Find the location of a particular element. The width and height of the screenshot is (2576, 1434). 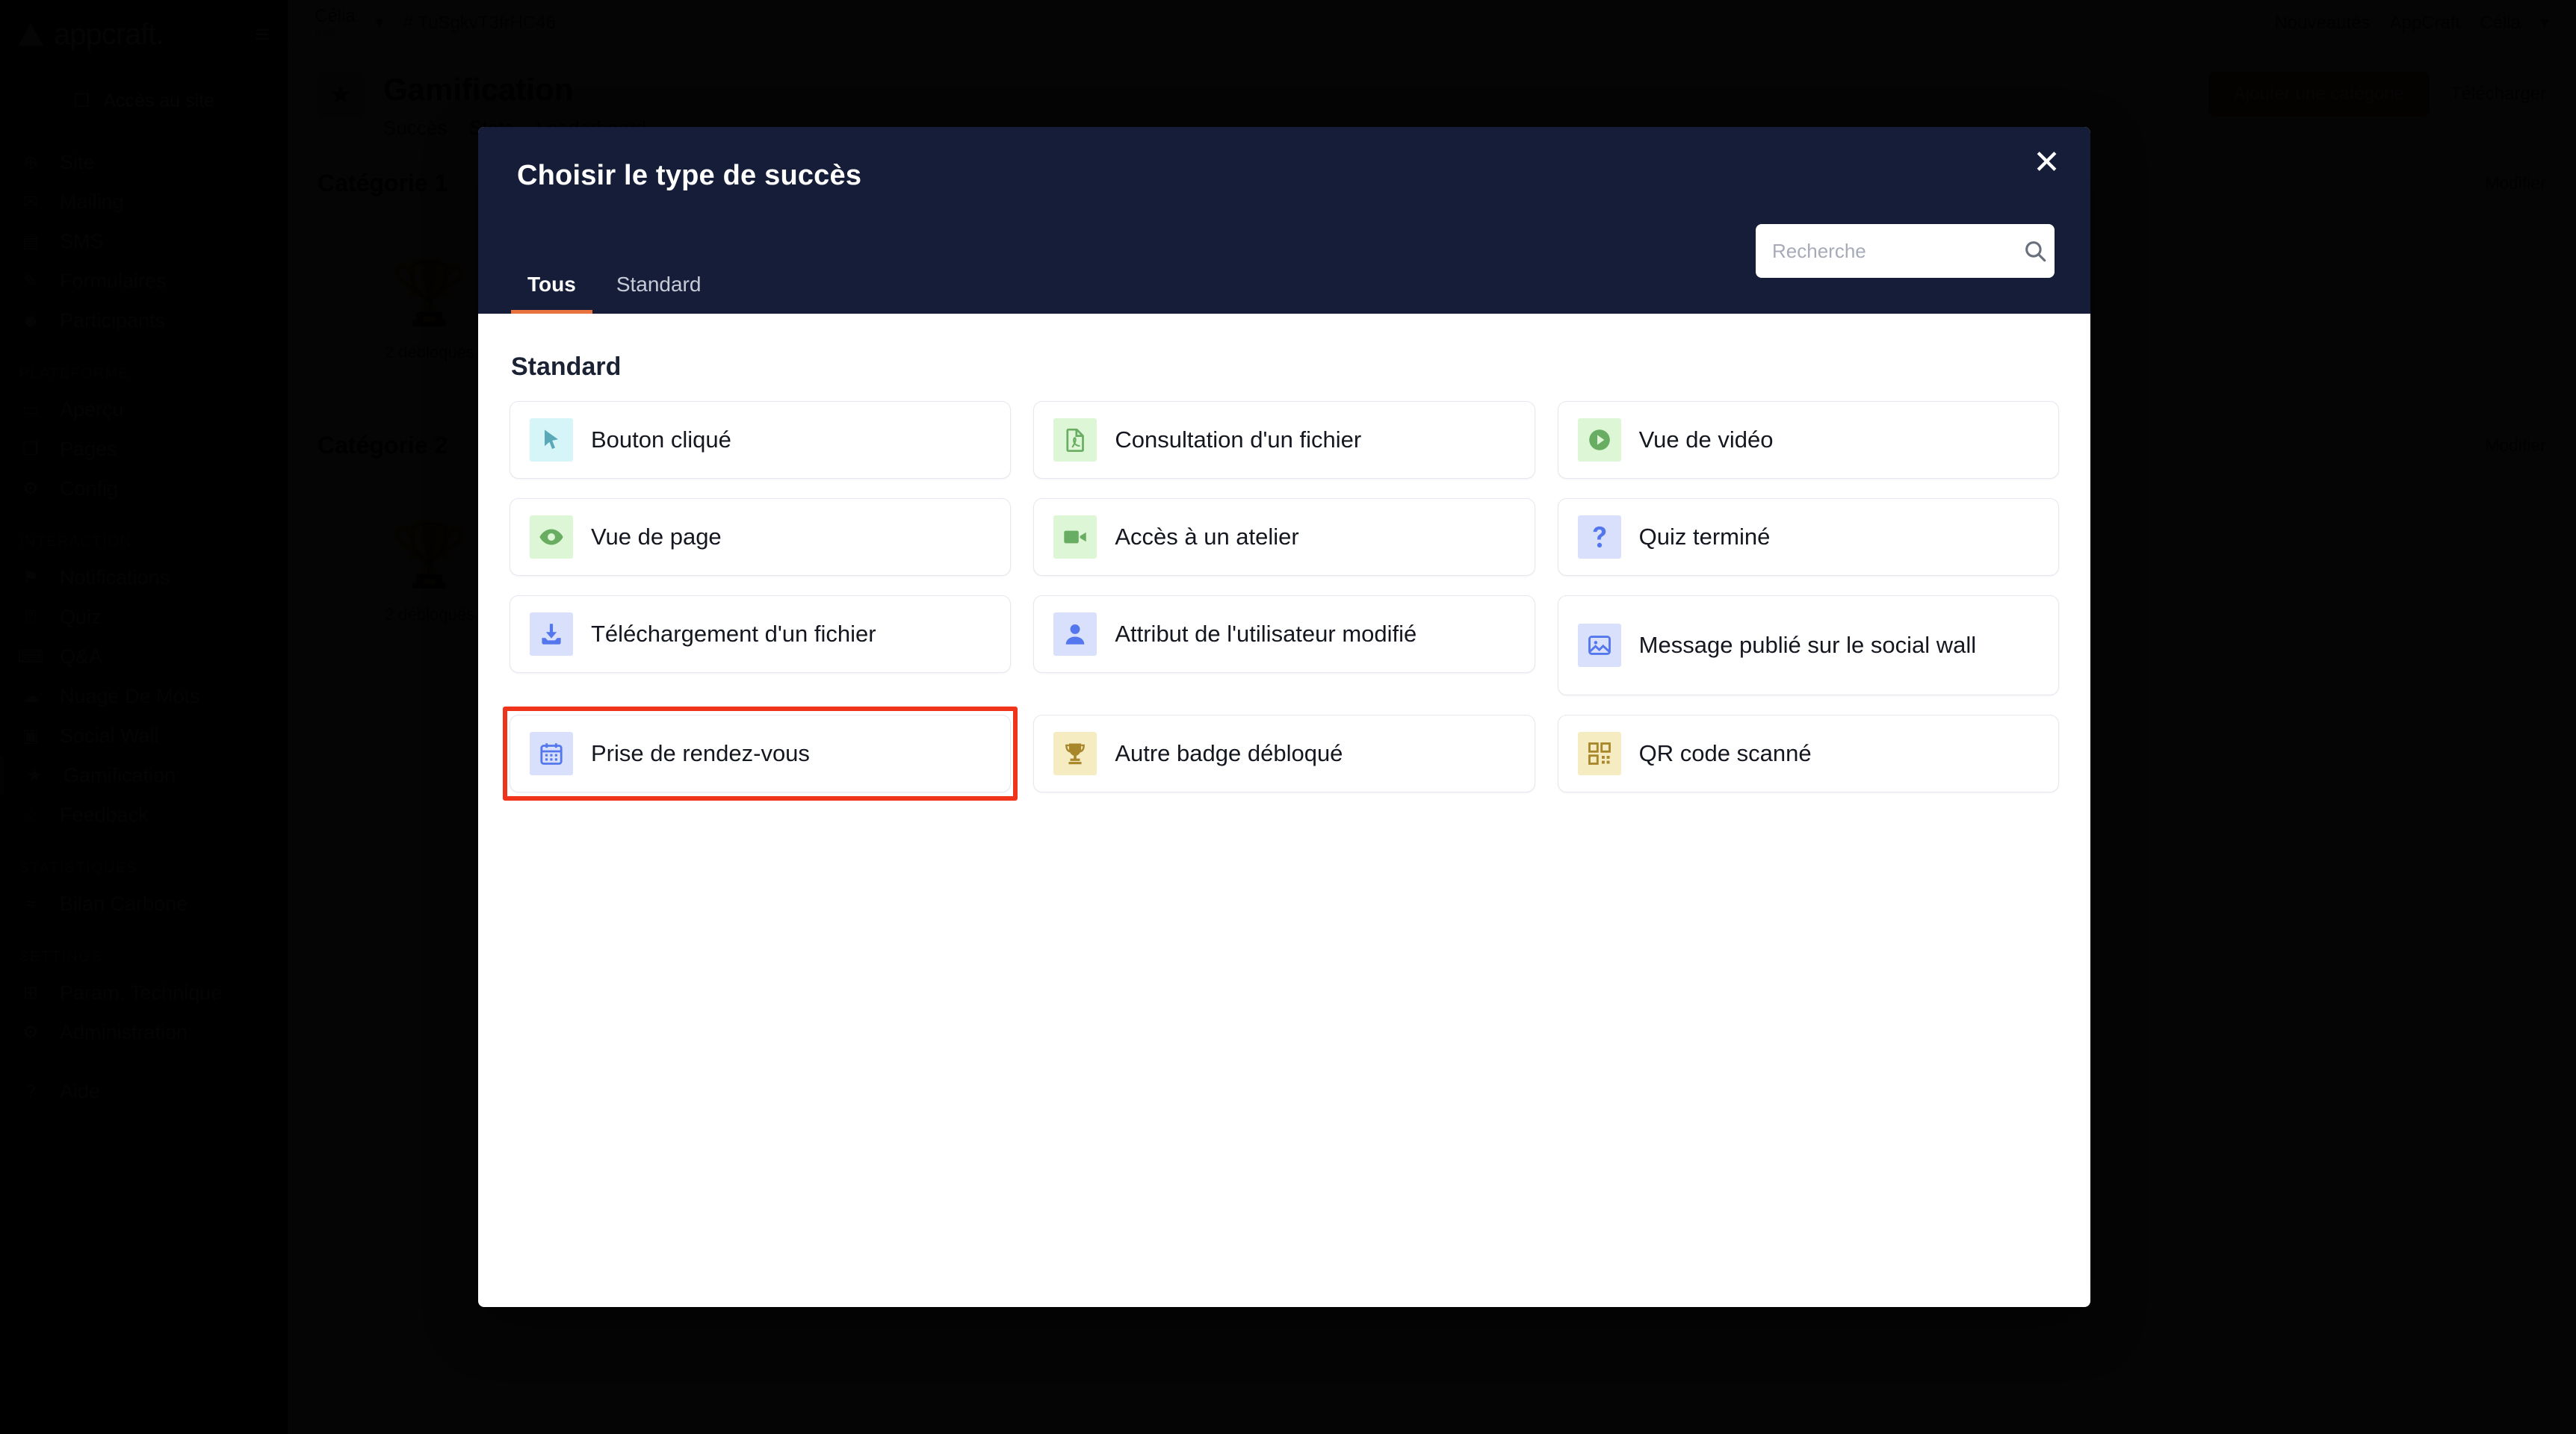

success-type-card-button: Vue de vidéo is located at coordinates (1808, 440).